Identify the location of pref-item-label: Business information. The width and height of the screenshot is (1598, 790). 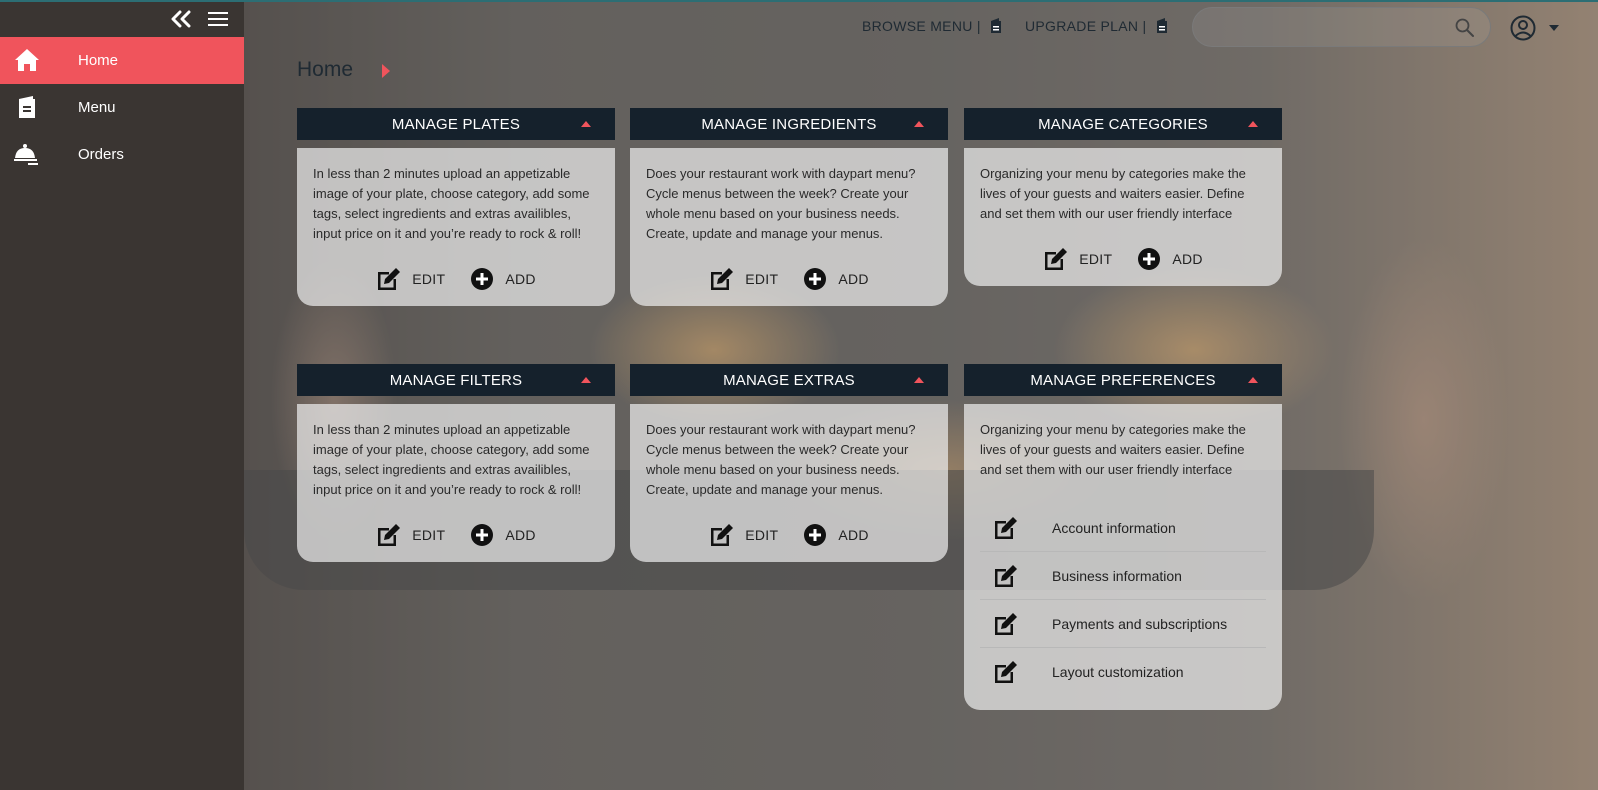
(1117, 575).